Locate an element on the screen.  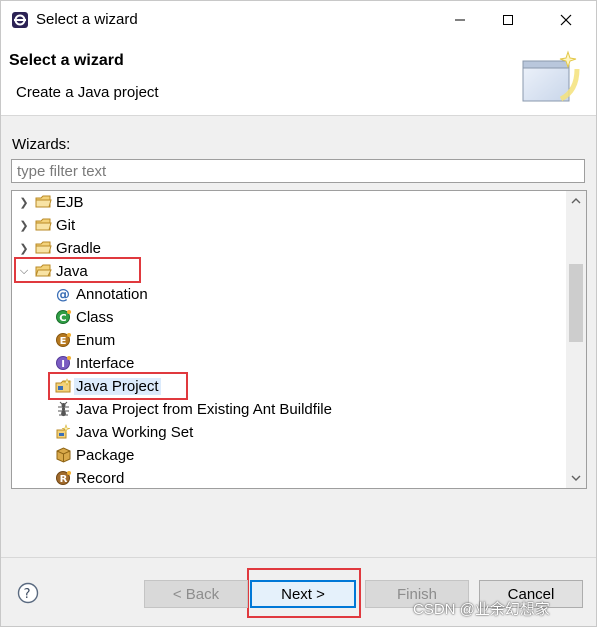
window-title: Select a wizard is located at coordinates (87, 19).